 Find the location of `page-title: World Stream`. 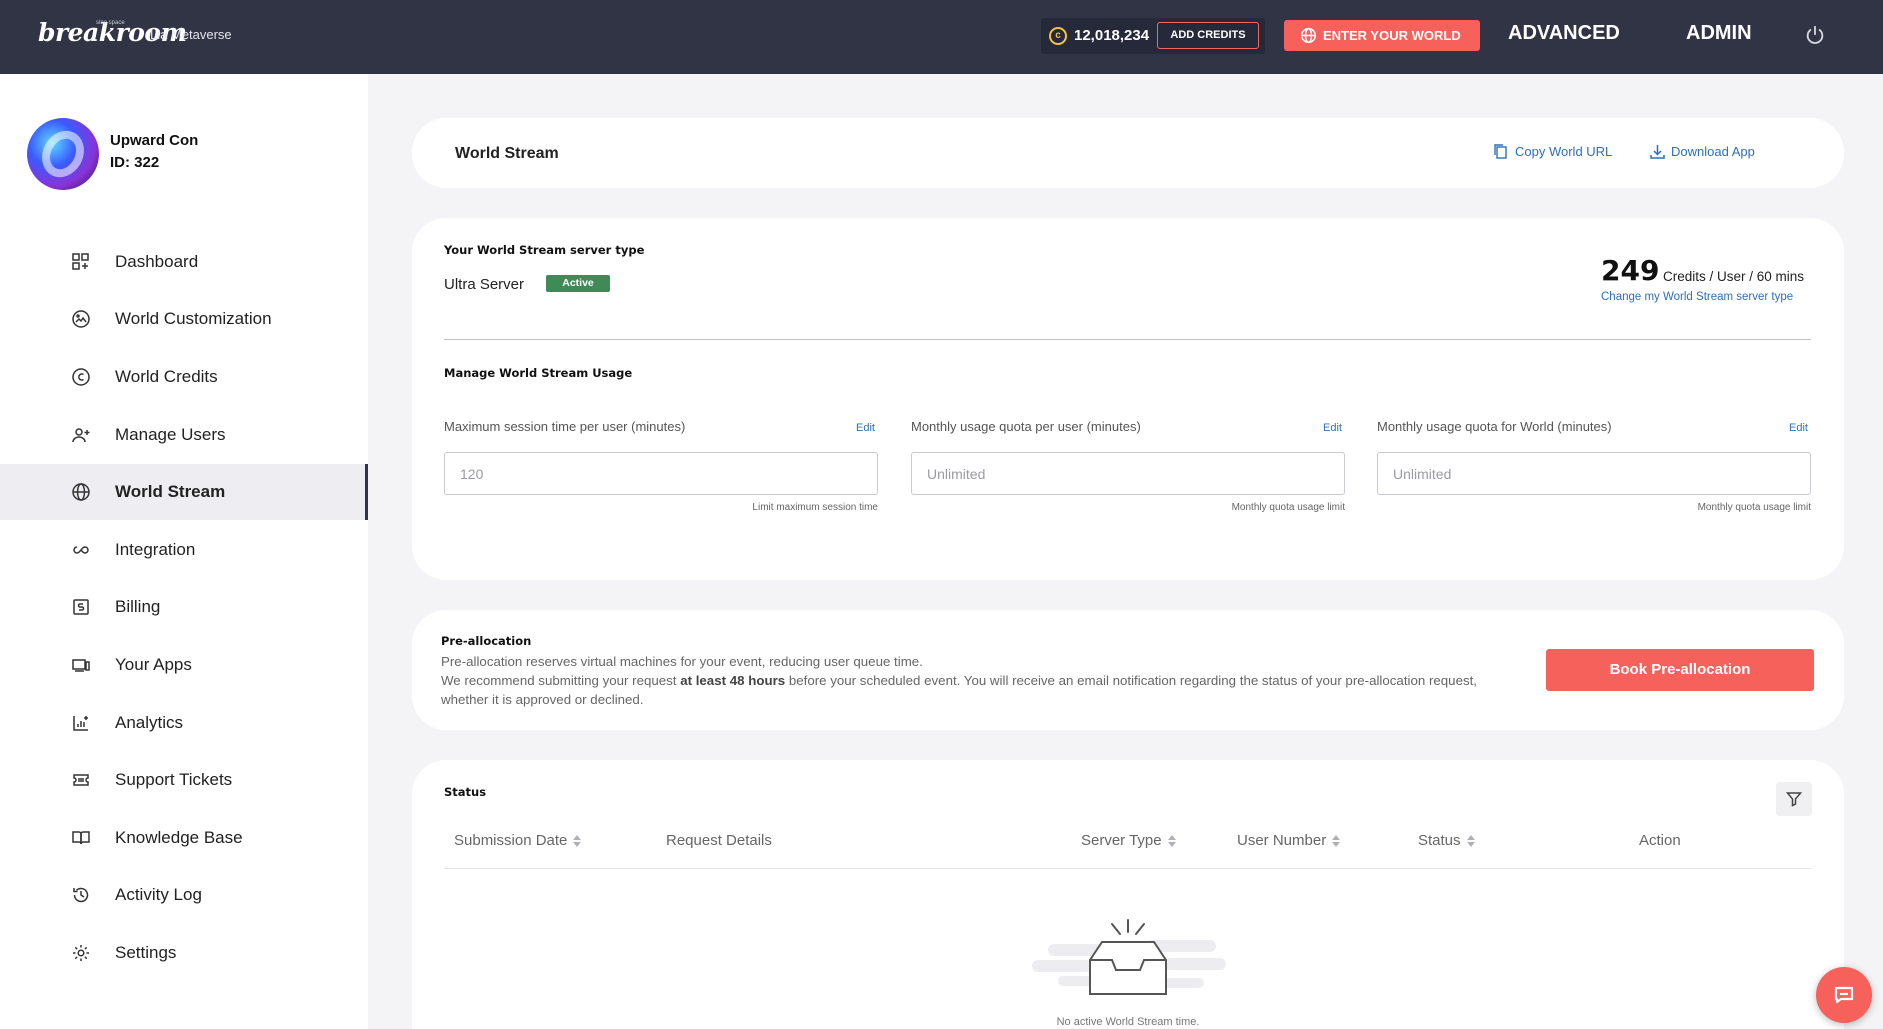

page-title: World Stream is located at coordinates (507, 153).